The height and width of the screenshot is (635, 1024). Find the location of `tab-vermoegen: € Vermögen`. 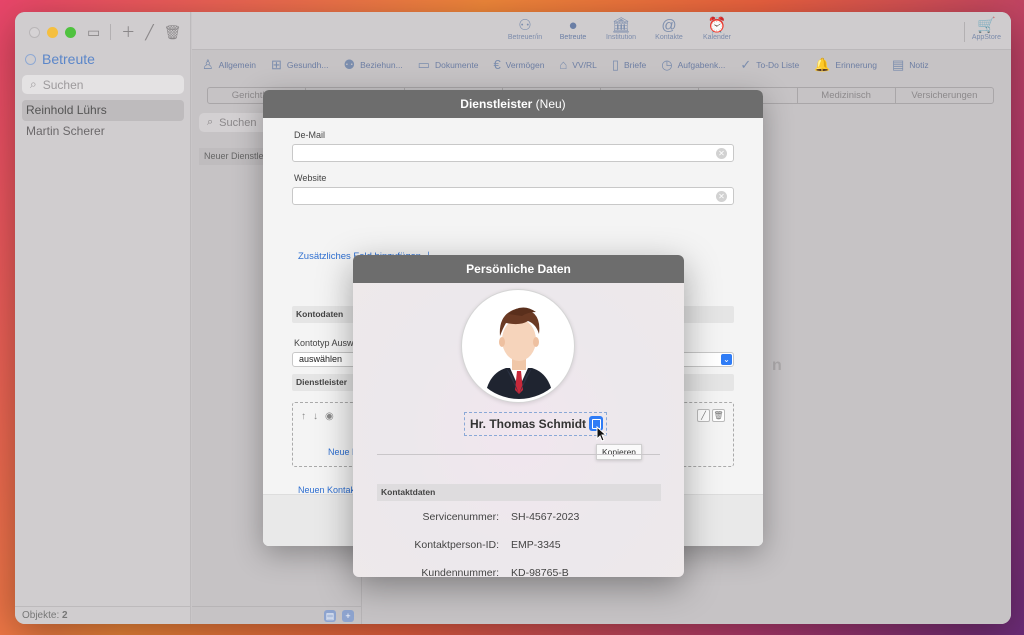

tab-vermoegen: € Vermögen is located at coordinates (526, 64).